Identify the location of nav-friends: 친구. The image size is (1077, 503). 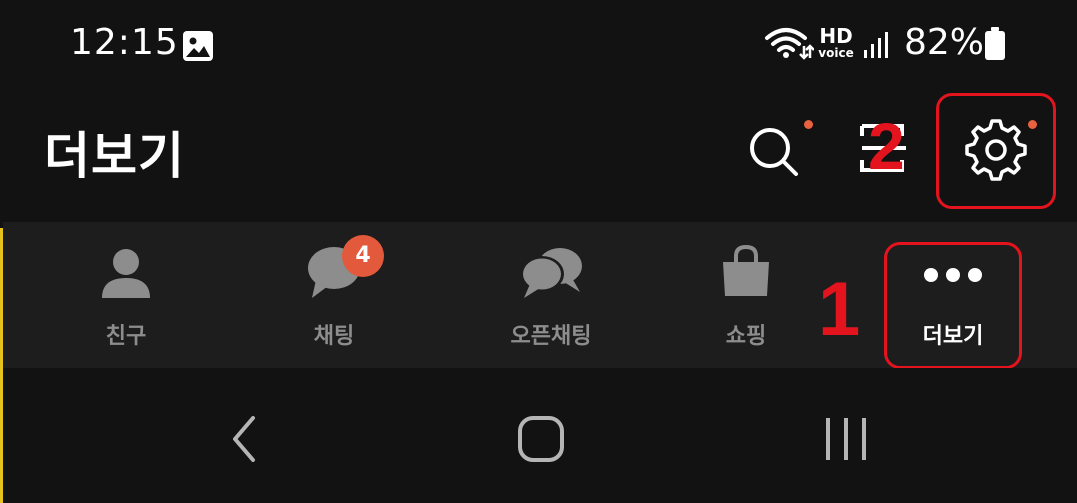
(126, 295).